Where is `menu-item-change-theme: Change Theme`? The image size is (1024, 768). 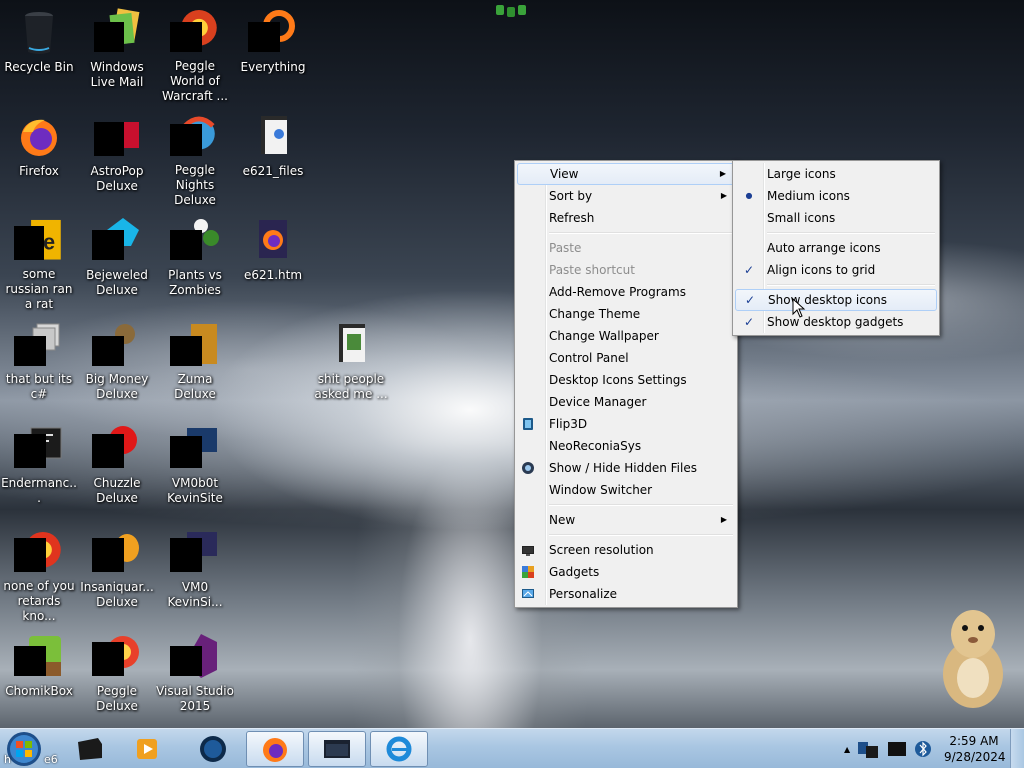 menu-item-change-theme: Change Theme is located at coordinates (626, 314).